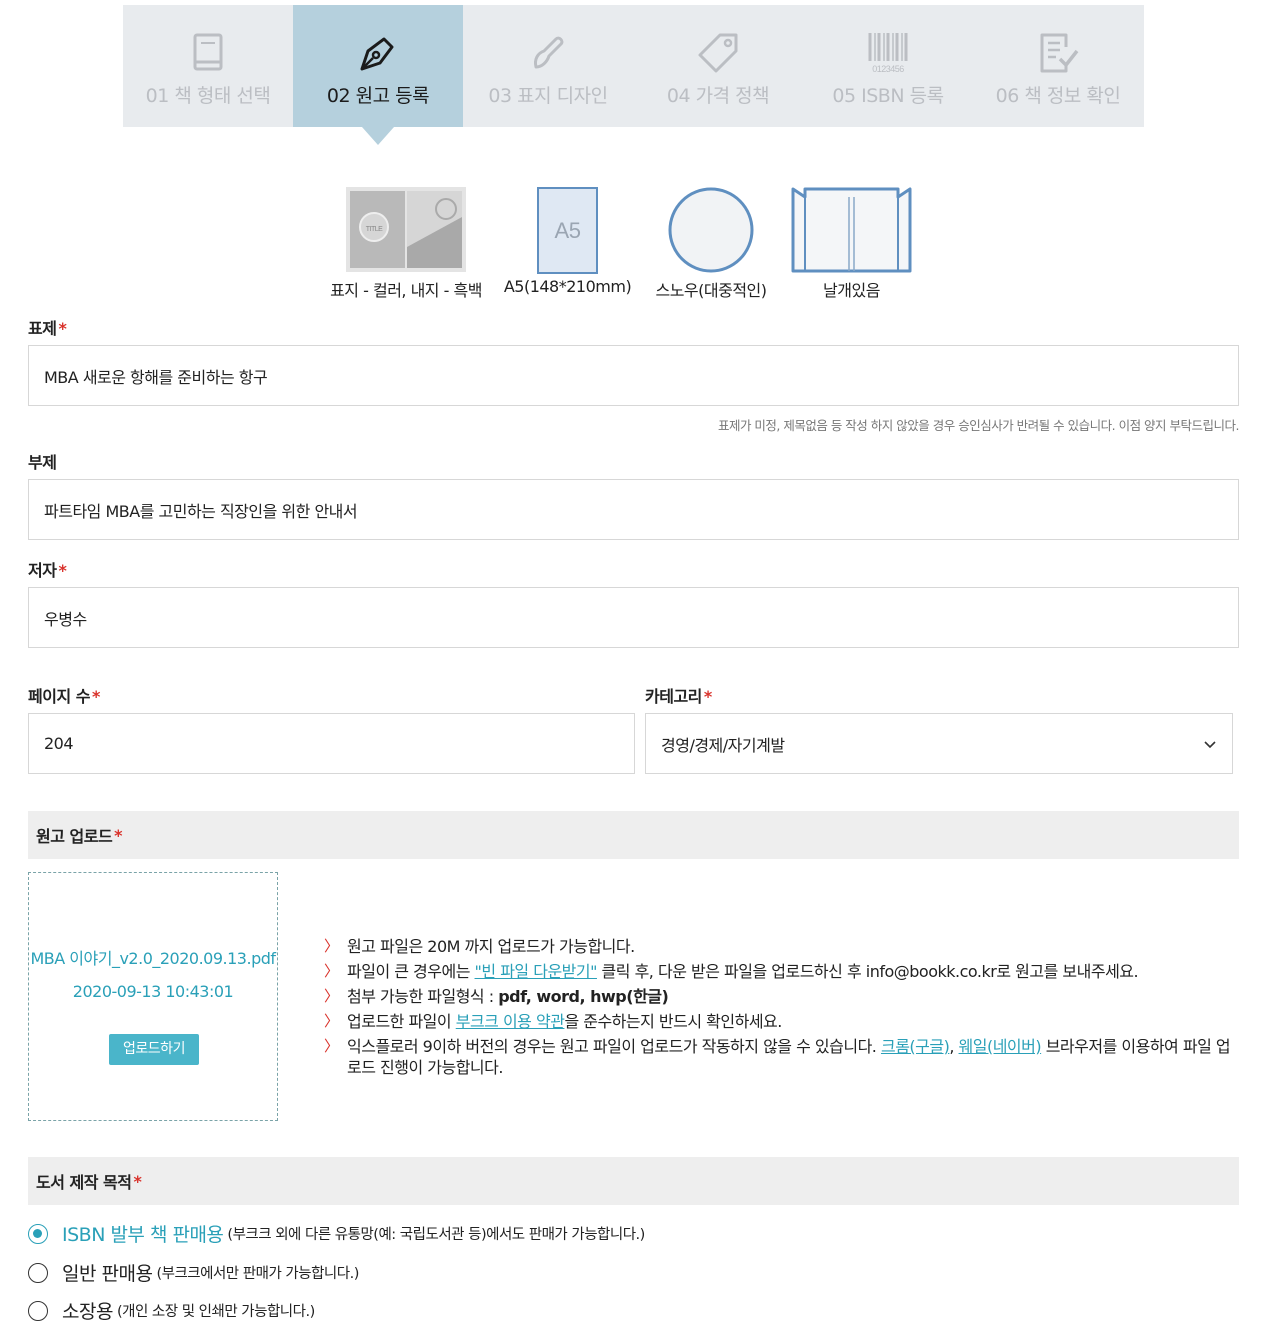  I want to click on step-04-price-policy: 04 가격 정책, so click(718, 66).